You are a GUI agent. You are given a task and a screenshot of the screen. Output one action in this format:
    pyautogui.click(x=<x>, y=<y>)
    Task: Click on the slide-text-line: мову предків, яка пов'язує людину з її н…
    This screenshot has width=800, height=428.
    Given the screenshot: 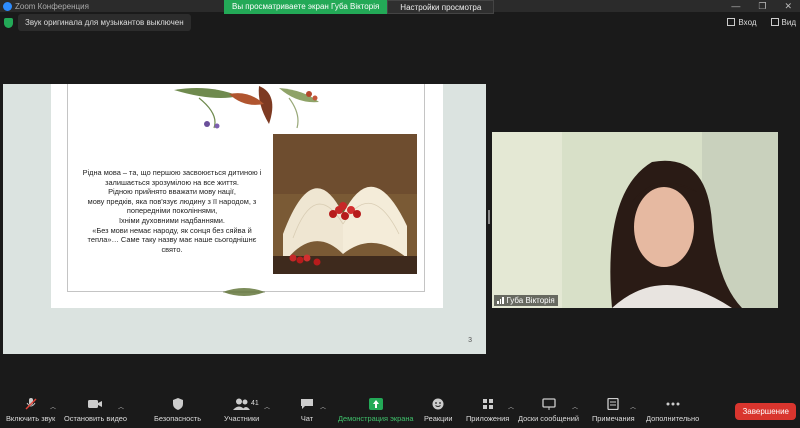 What is the action you would take?
    pyautogui.click(x=172, y=201)
    